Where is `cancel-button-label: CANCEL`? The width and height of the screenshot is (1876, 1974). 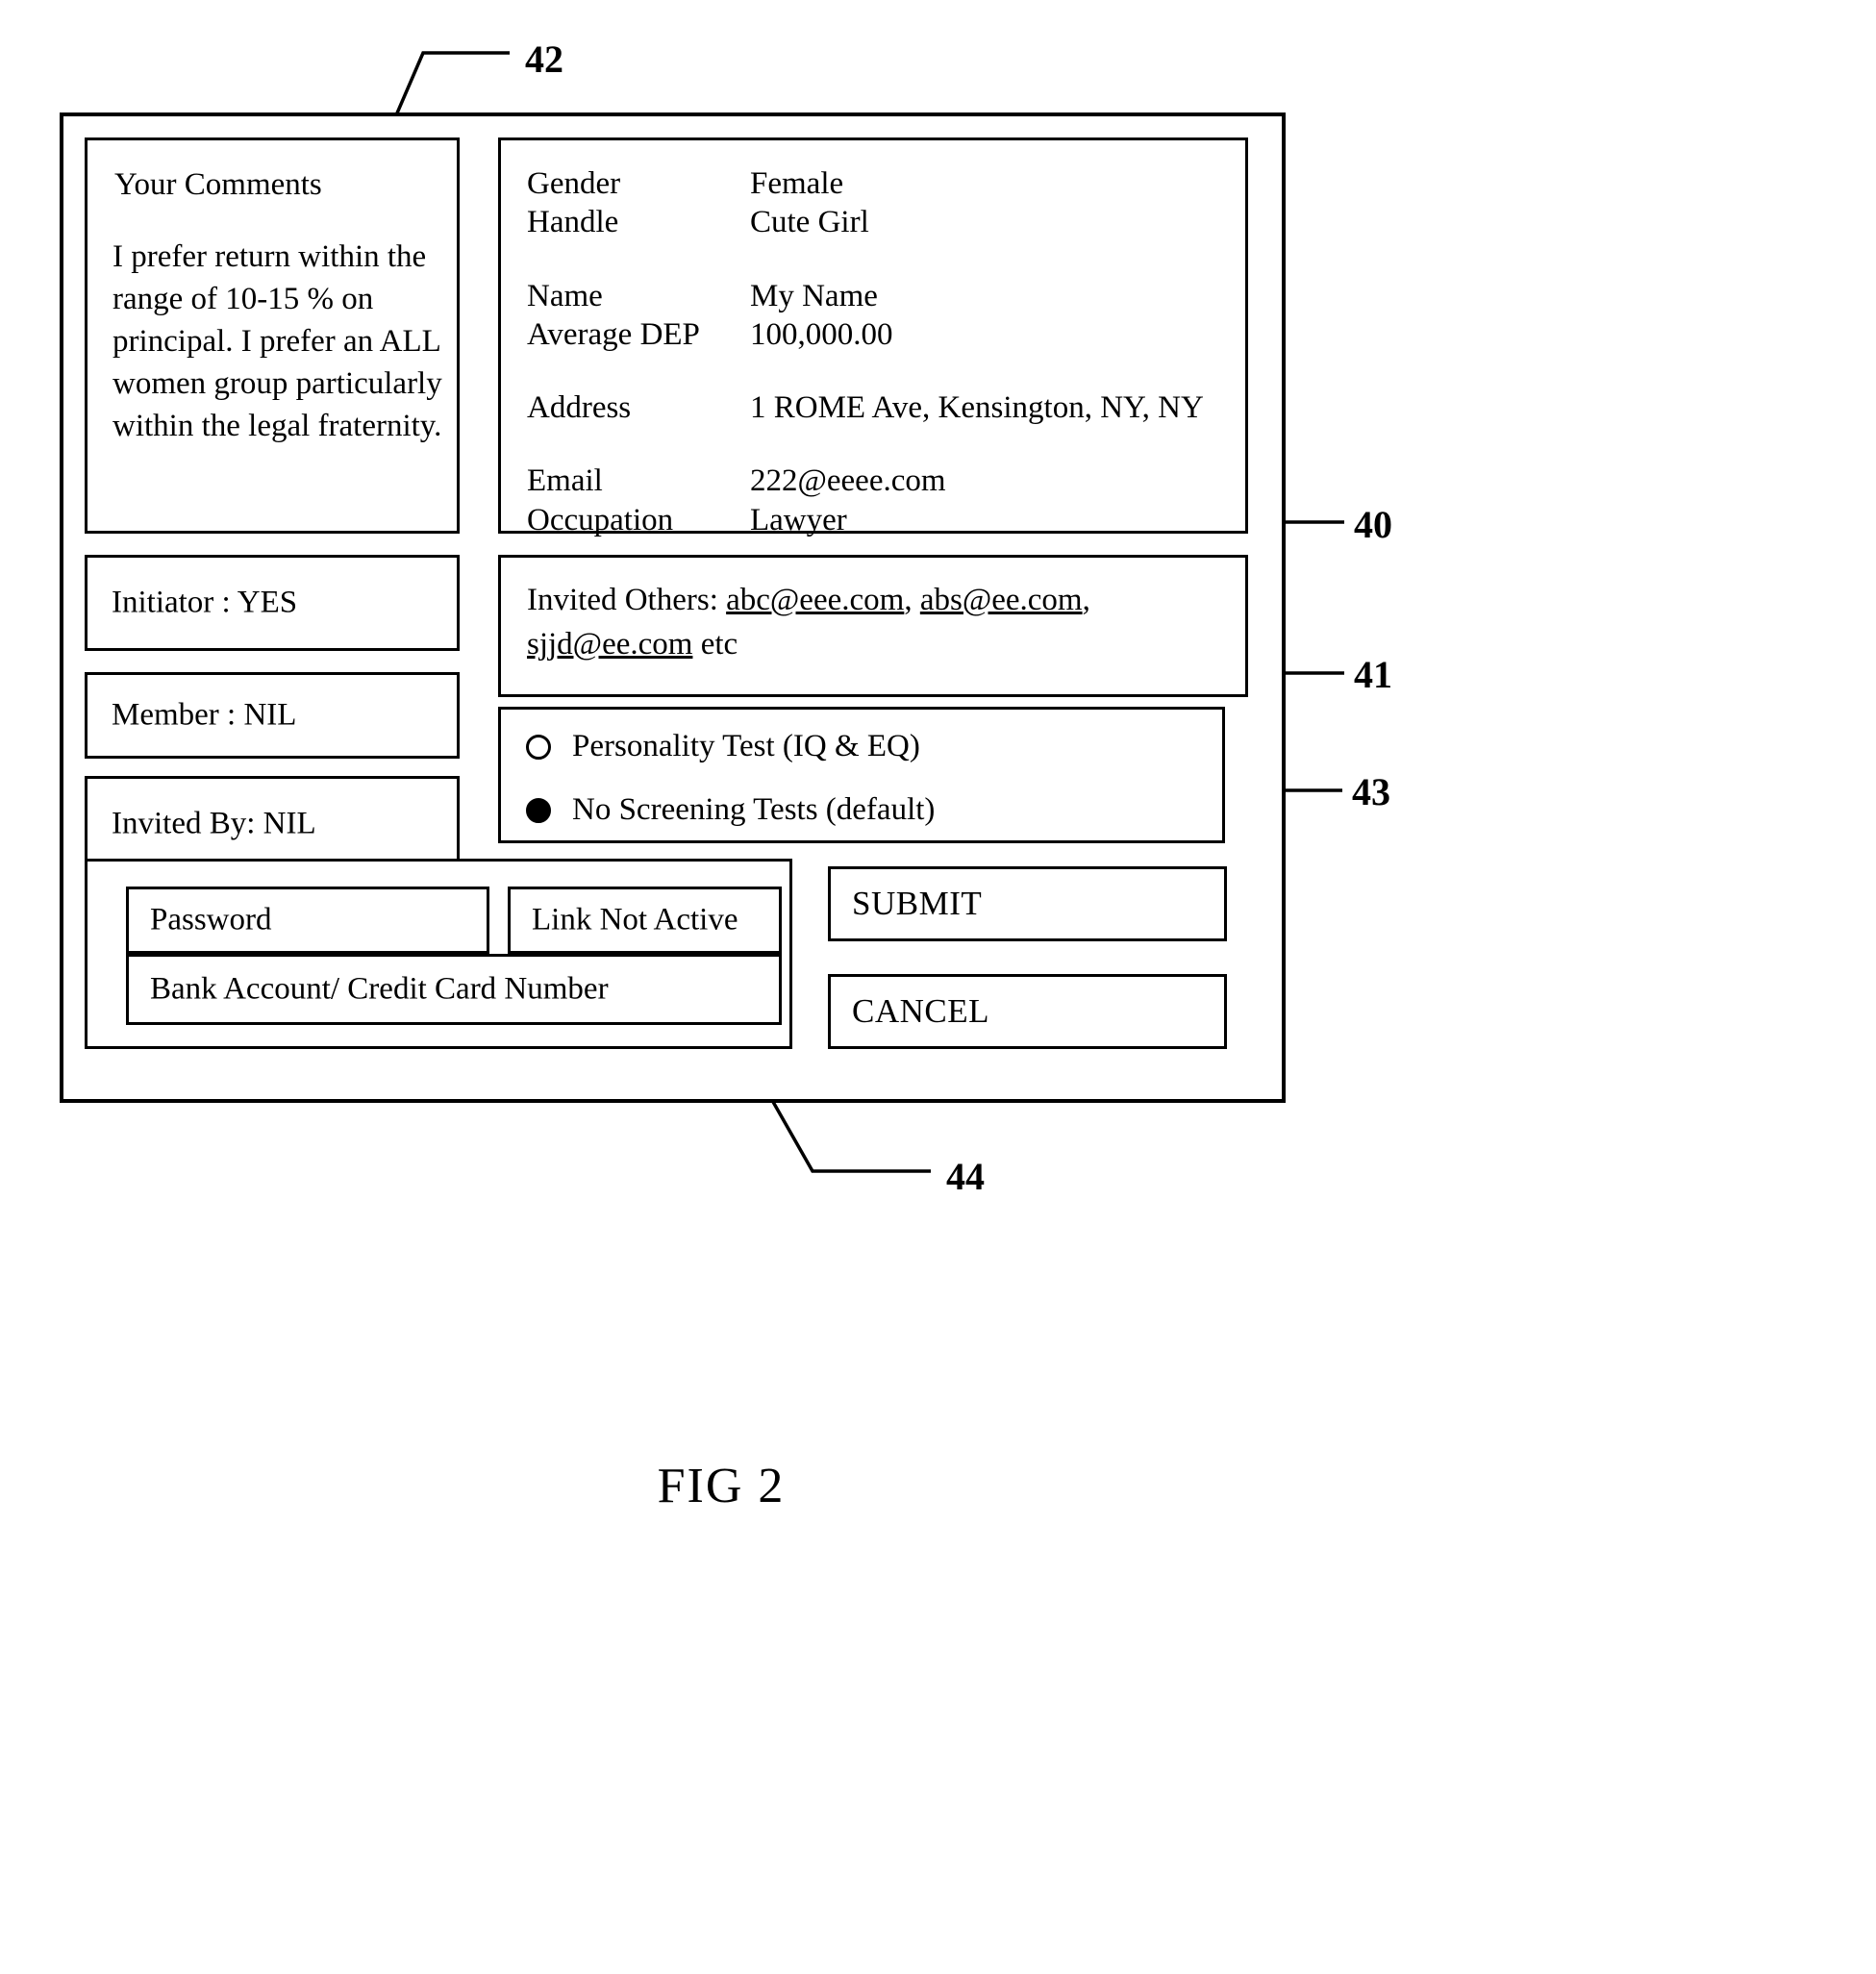 cancel-button-label: CANCEL is located at coordinates (920, 1011).